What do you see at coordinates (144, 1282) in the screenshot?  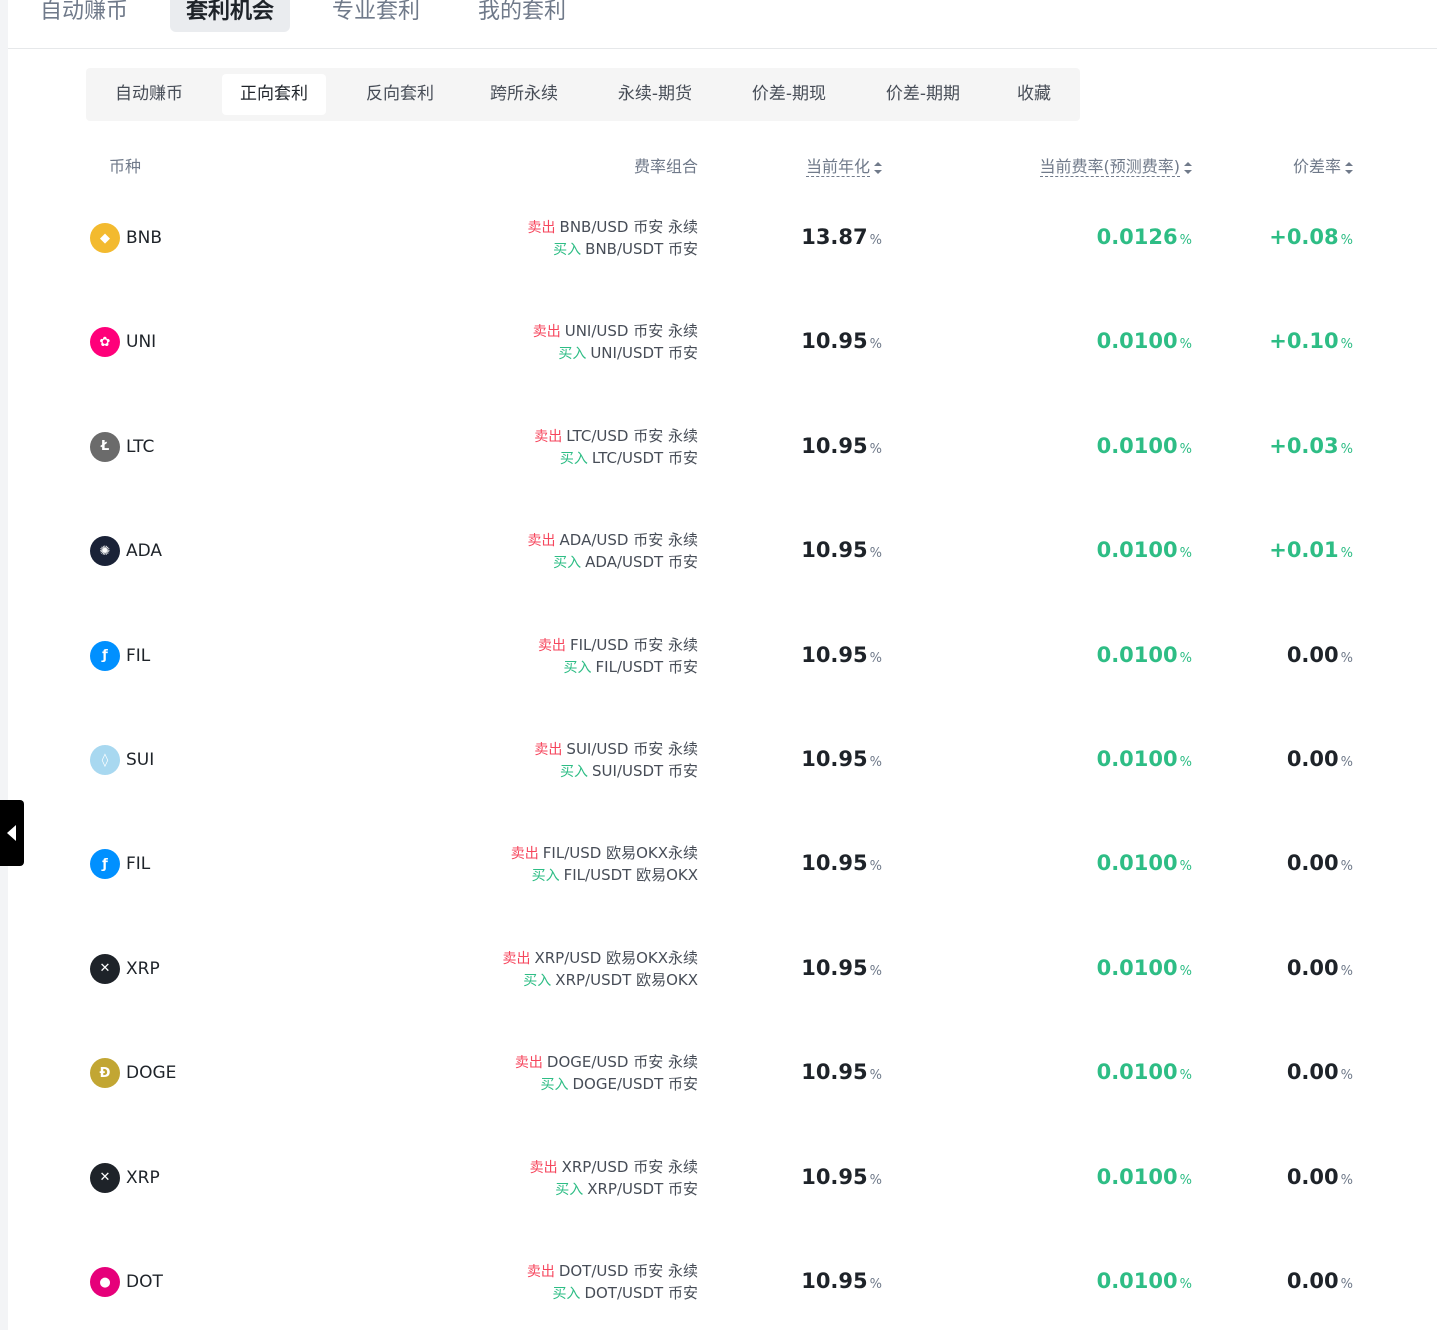 I see `coin-name: DOT` at bounding box center [144, 1282].